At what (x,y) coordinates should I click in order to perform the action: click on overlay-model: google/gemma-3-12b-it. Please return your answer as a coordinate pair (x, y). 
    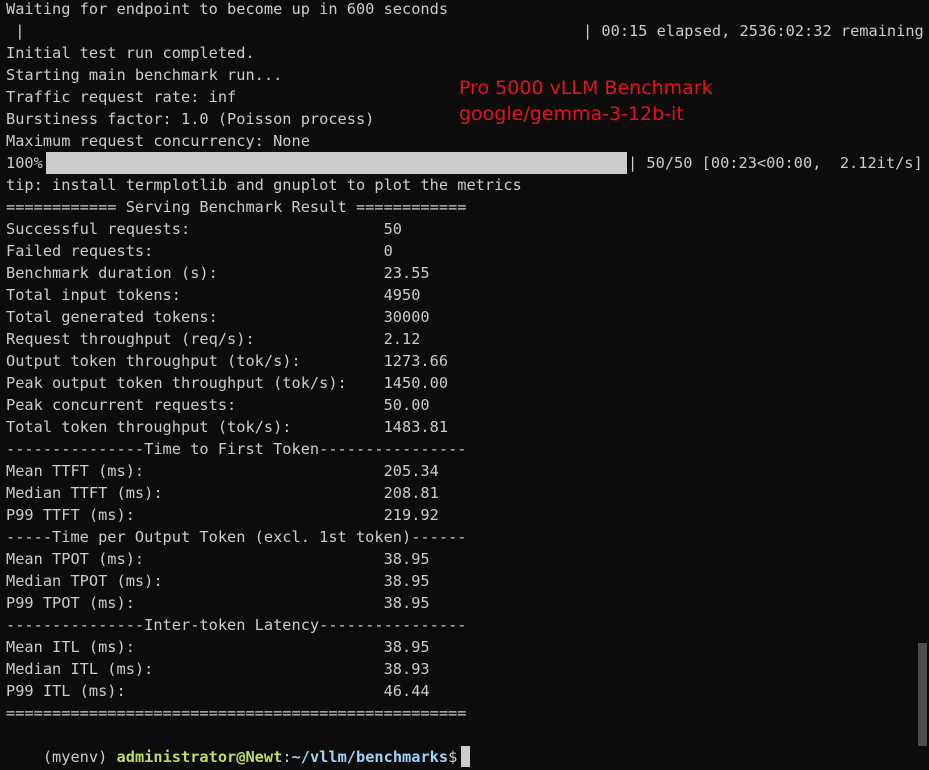
    Looking at the image, I should click on (571, 114).